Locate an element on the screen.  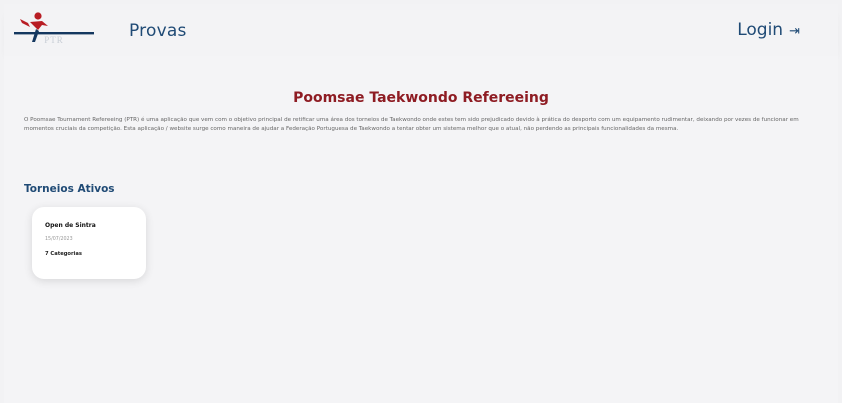
tournament-name: Open de Sintra is located at coordinates (70, 225).